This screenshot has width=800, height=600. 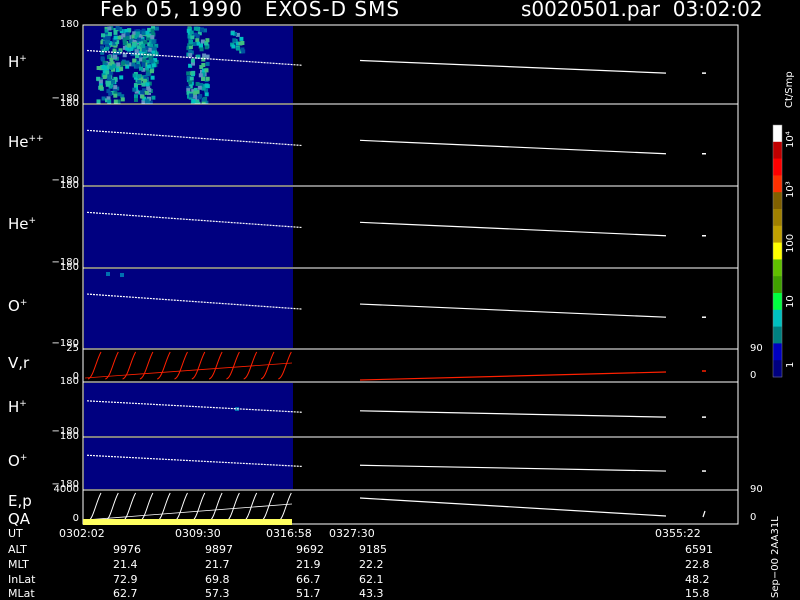 I want to click on footer-value: 9185, so click(x=373, y=549).